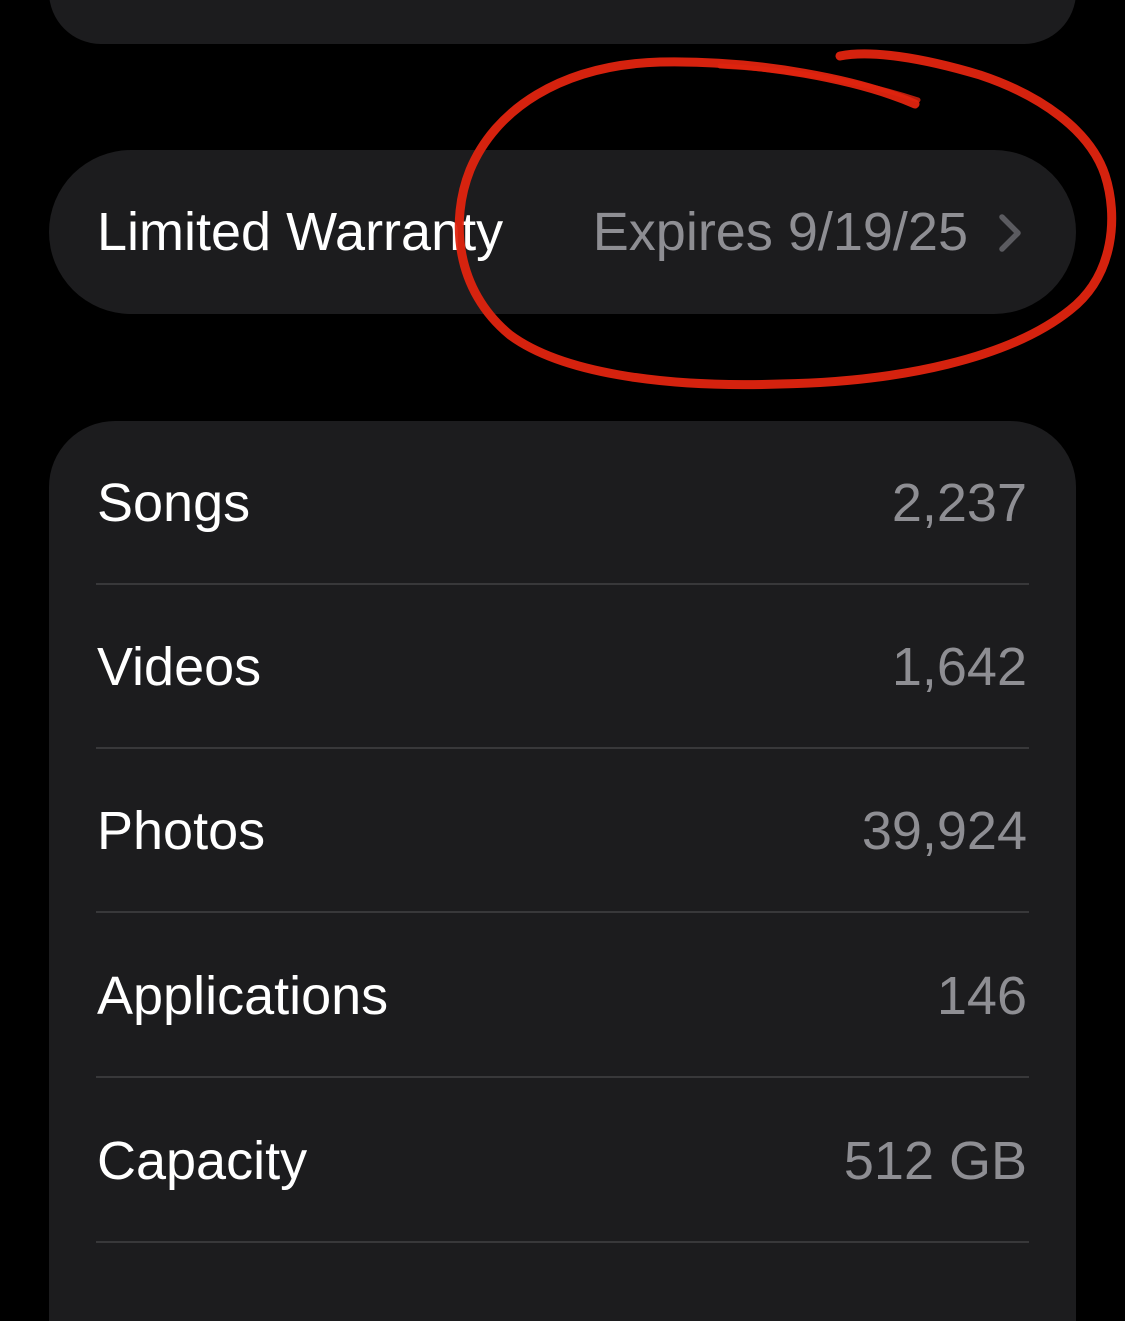 Image resolution: width=1125 pixels, height=1321 pixels. Describe the element at coordinates (935, 1161) in the screenshot. I see `capacity-value: 512 GB` at that location.